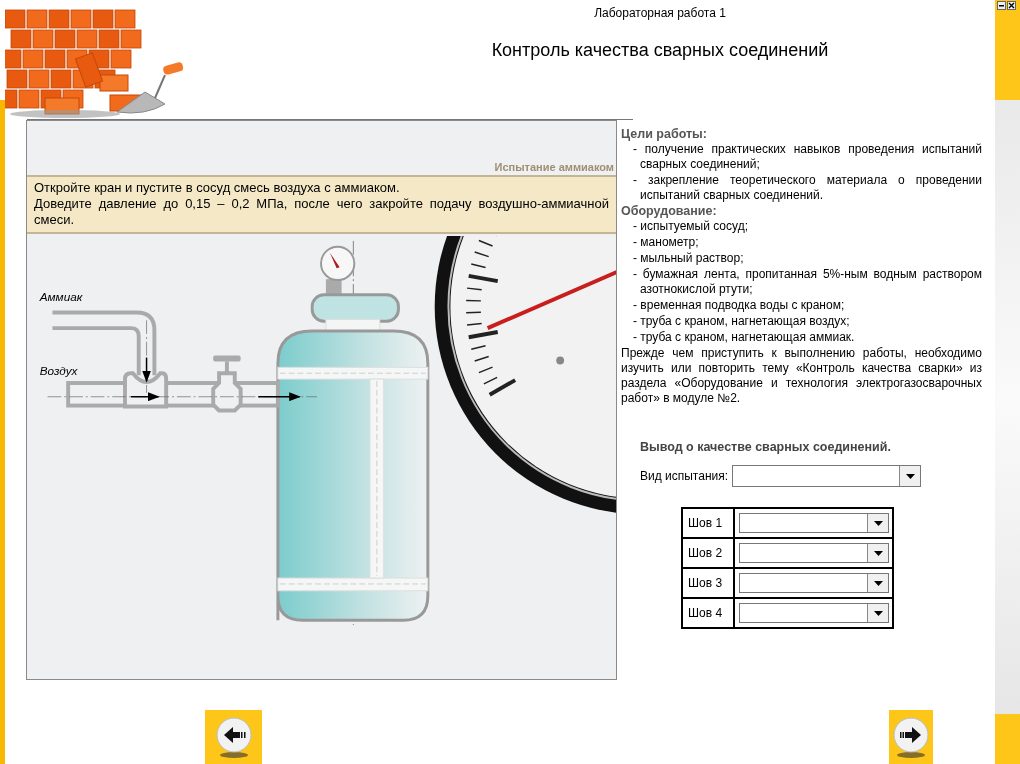  What do you see at coordinates (708, 523) in the screenshot?
I see `table-cell: Шов 1` at bounding box center [708, 523].